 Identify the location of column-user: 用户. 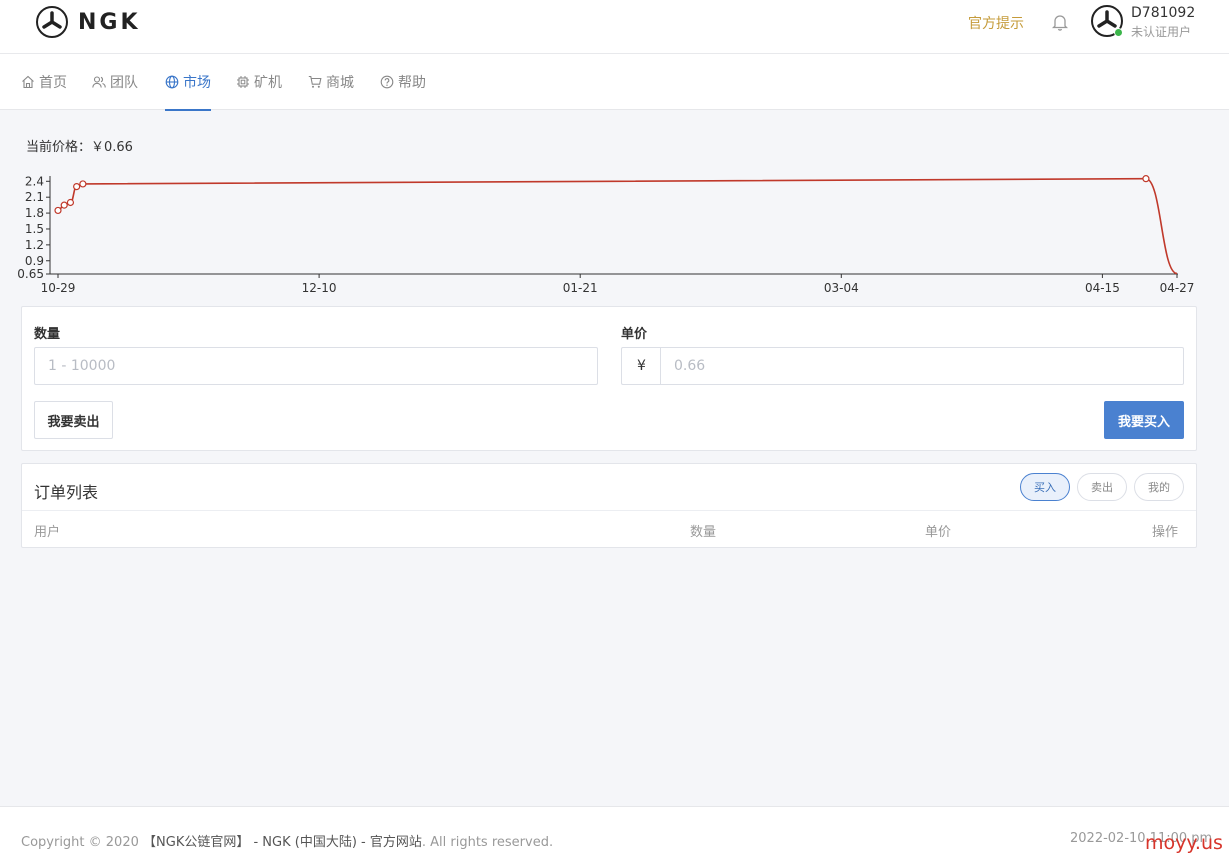
(47, 532).